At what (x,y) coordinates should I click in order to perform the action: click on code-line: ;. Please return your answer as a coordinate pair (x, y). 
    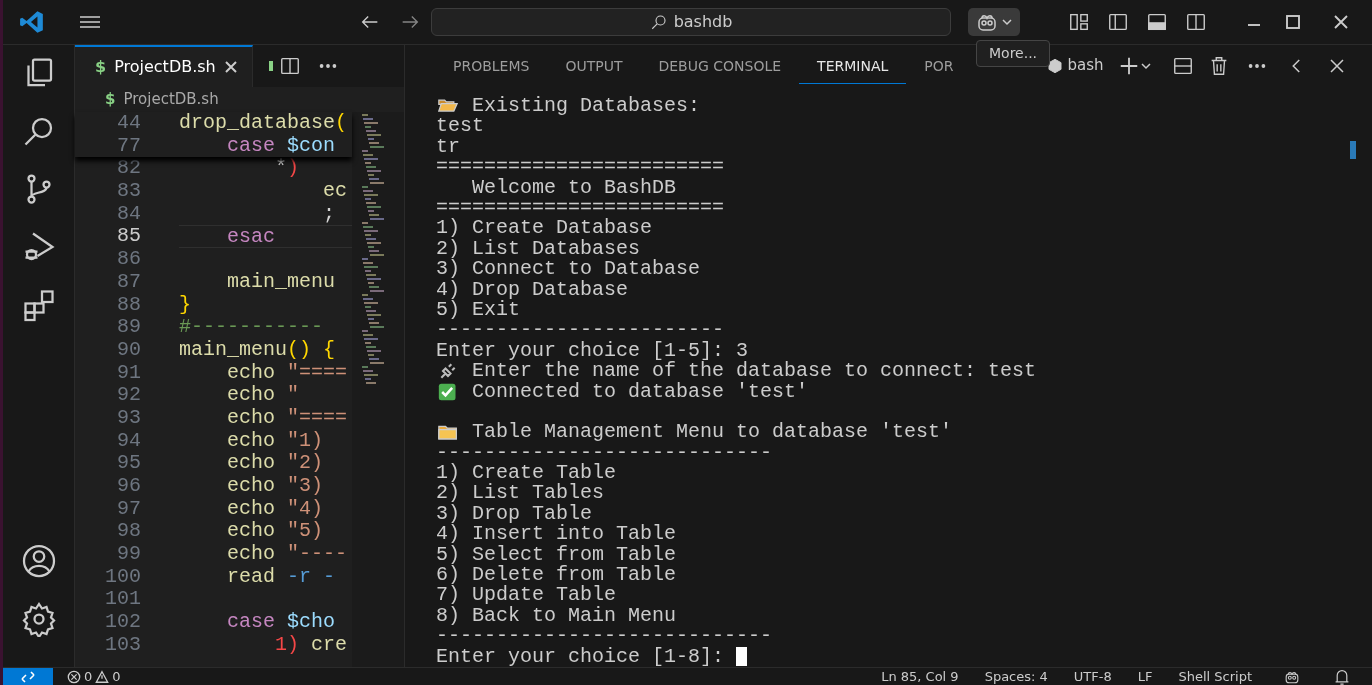
    Looking at the image, I should click on (329, 214).